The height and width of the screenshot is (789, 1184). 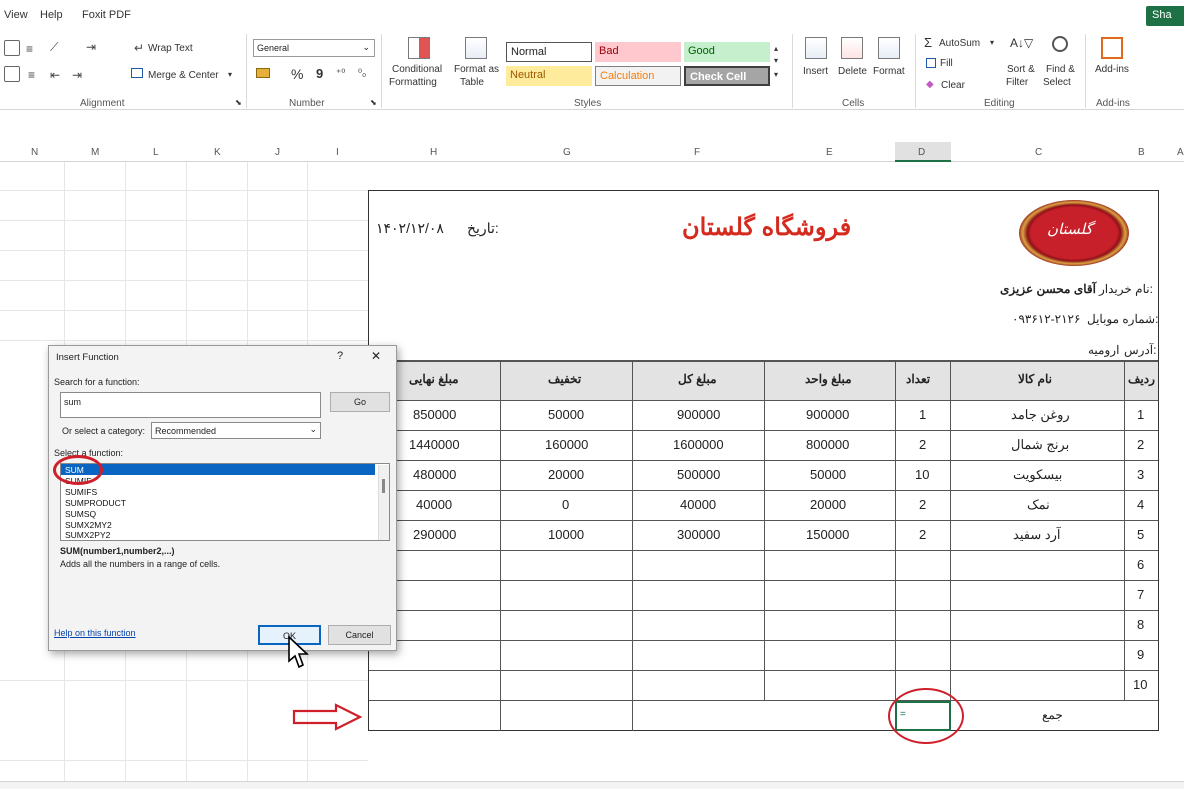 I want to click on final-amount: 1440000, so click(x=434, y=444).